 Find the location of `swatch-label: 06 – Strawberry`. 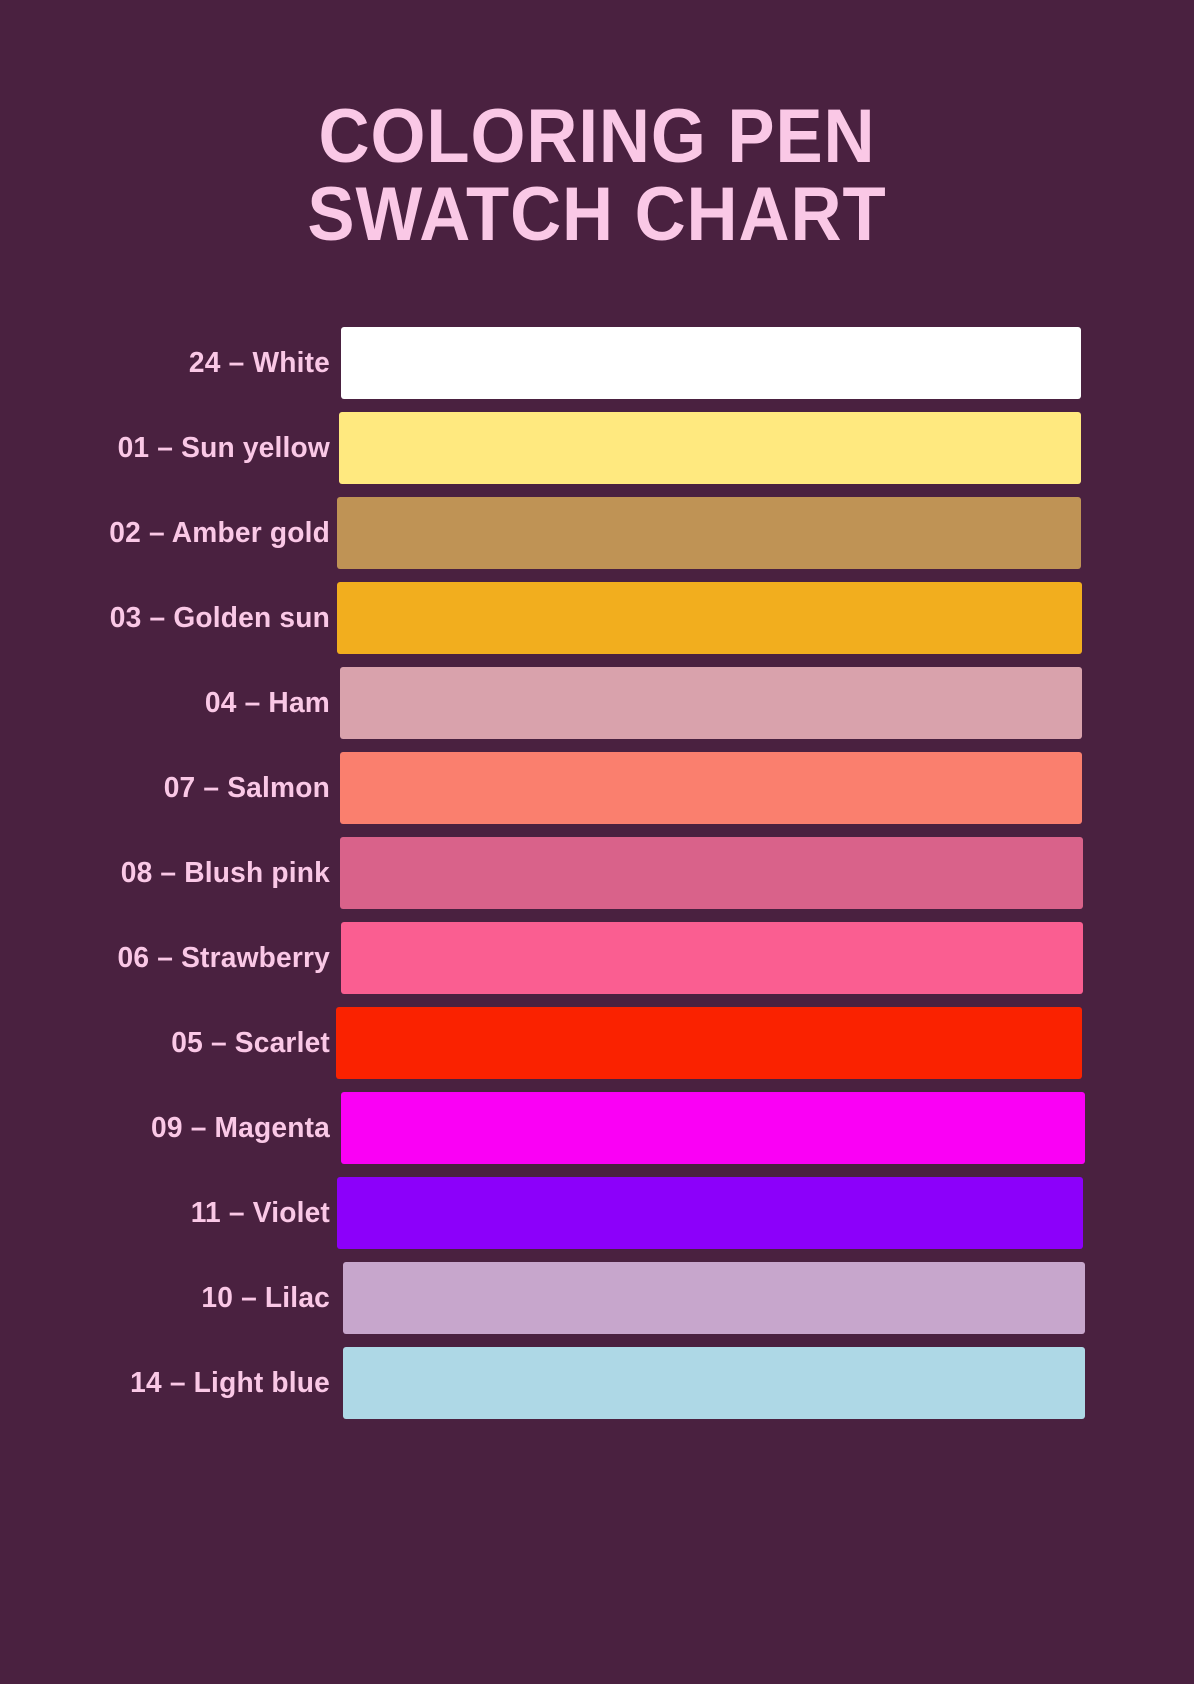

swatch-label: 06 – Strawberry is located at coordinates (223, 957).